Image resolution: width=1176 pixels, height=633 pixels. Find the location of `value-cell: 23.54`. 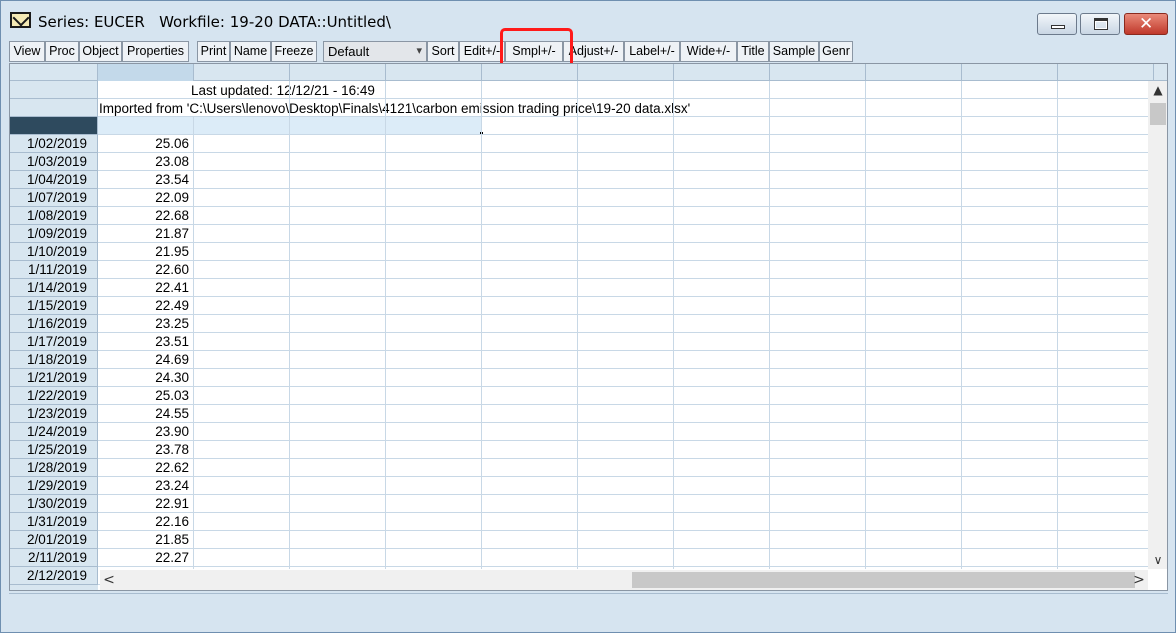

value-cell: 23.54 is located at coordinates (145, 180).